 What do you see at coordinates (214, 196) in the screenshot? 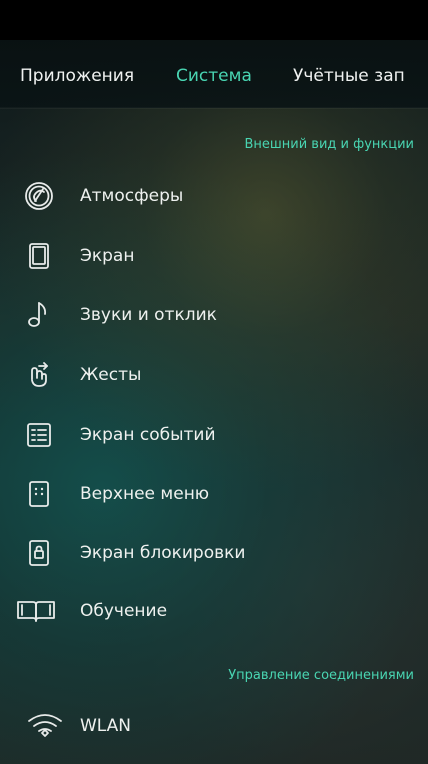
I see `menu-item-atmospheres: Атмосферы` at bounding box center [214, 196].